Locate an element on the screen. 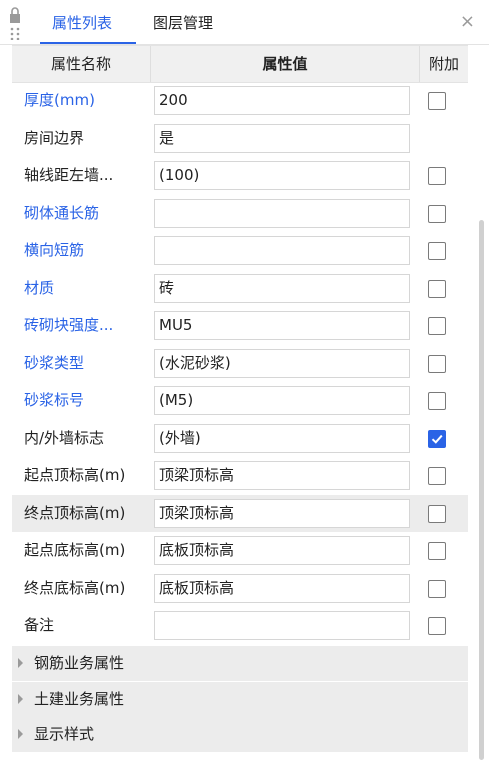  property-row: 砂浆标号 (M5) is located at coordinates (240, 400).